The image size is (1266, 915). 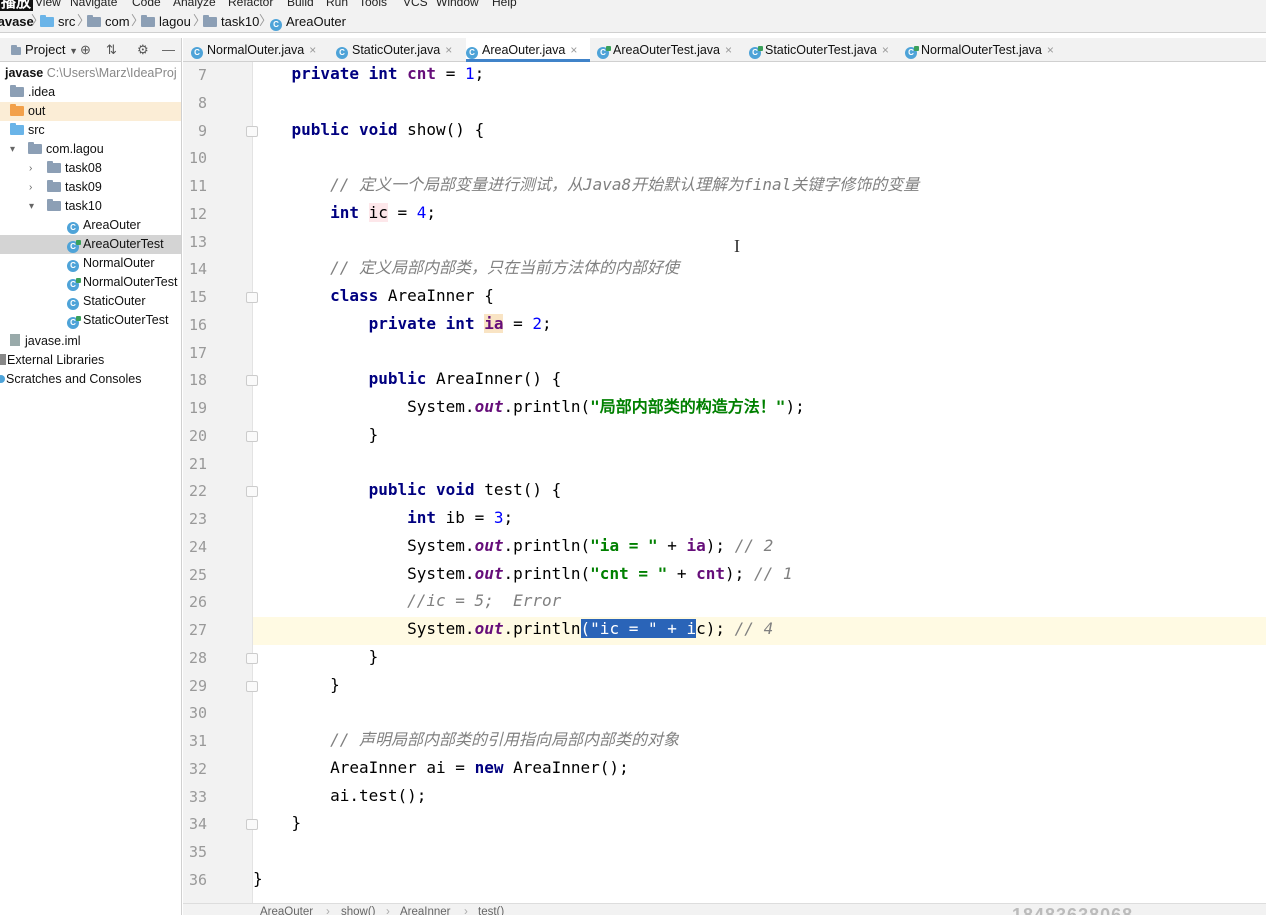 I want to click on tree-item-areaouter: C AreaOuter, so click(x=90, y=225).